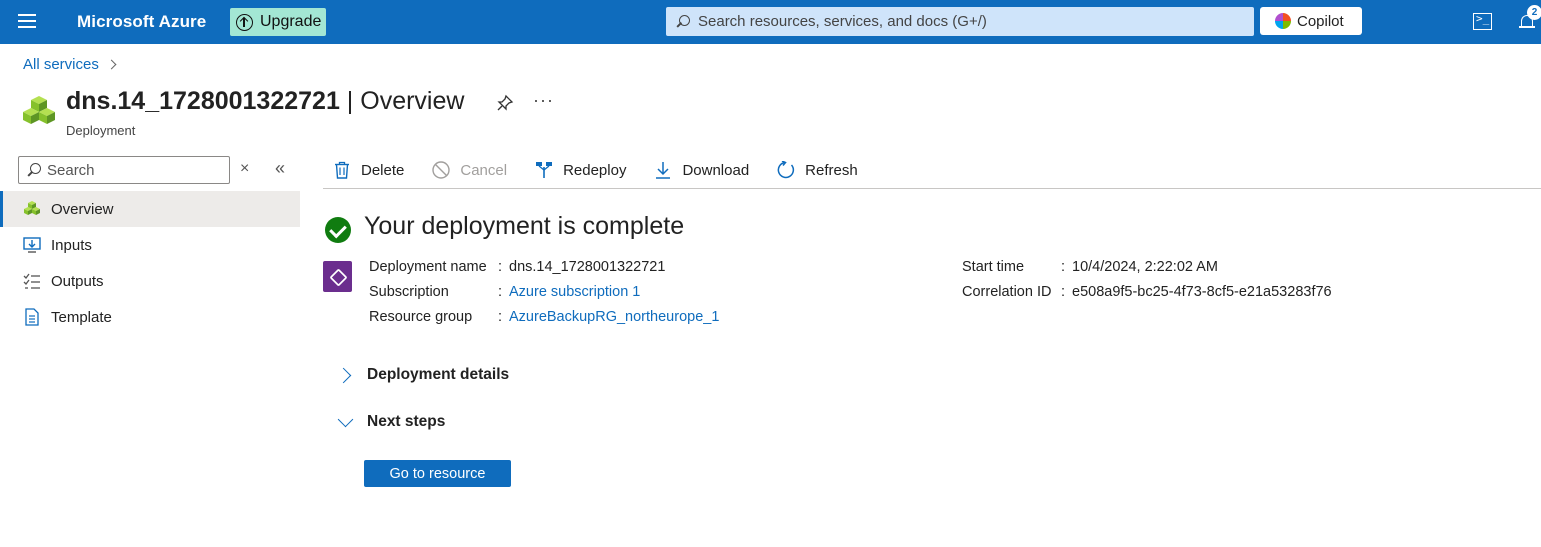  What do you see at coordinates (663, 170) in the screenshot?
I see `download-icon` at bounding box center [663, 170].